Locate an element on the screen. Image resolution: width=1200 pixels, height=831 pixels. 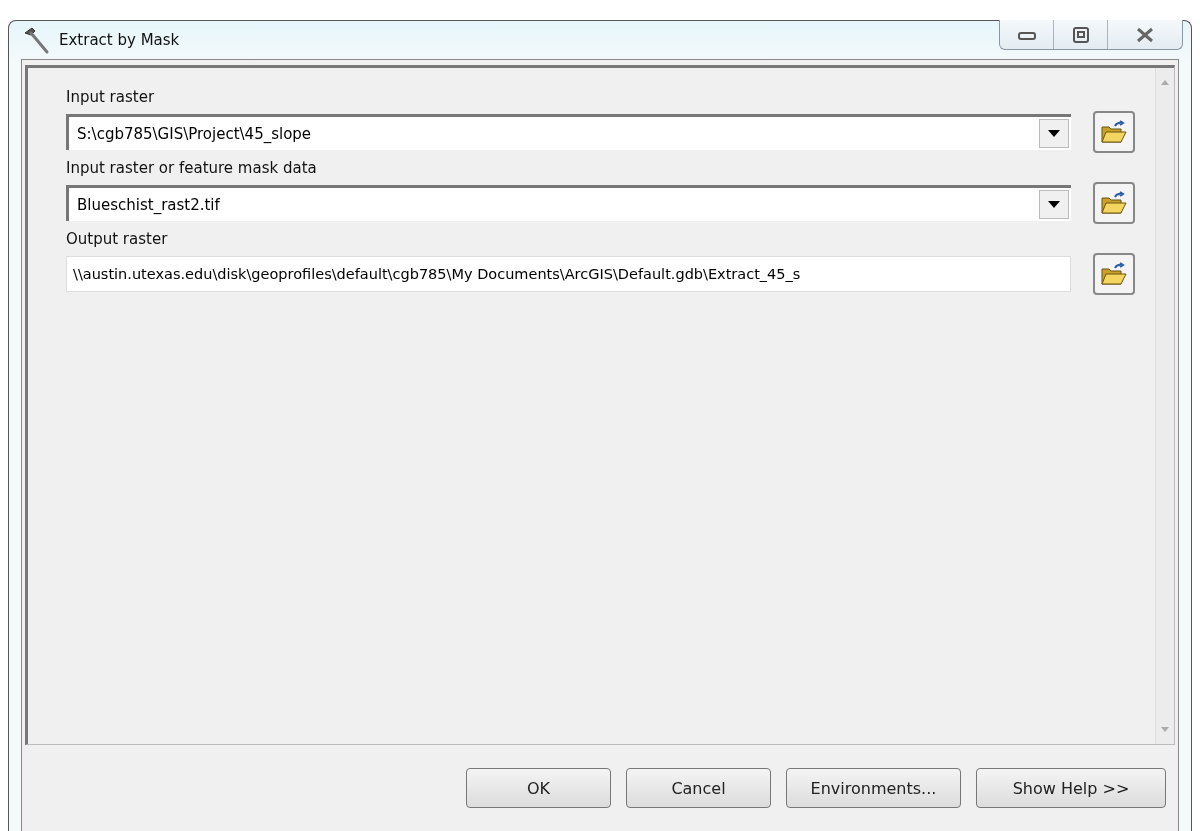
scroll-up-icon is located at coordinates (1165, 82).